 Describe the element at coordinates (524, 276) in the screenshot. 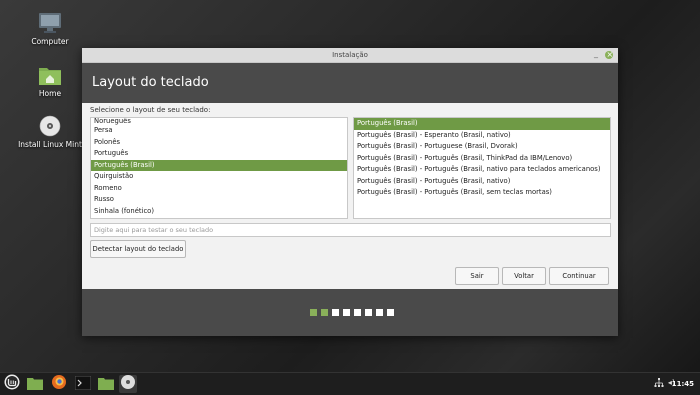

I see `back-button: Voltar` at that location.